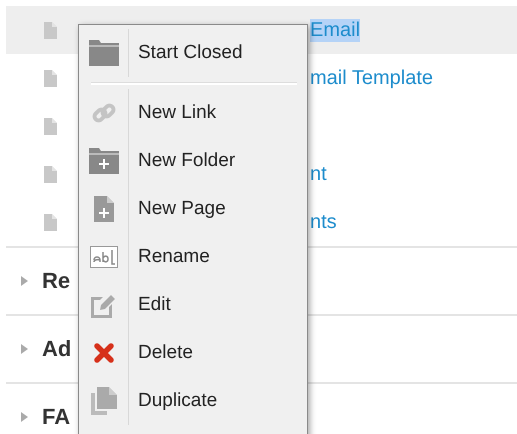 Image resolution: width=517 pixels, height=434 pixels. Describe the element at coordinates (174, 257) in the screenshot. I see `menu-item: Rename` at that location.